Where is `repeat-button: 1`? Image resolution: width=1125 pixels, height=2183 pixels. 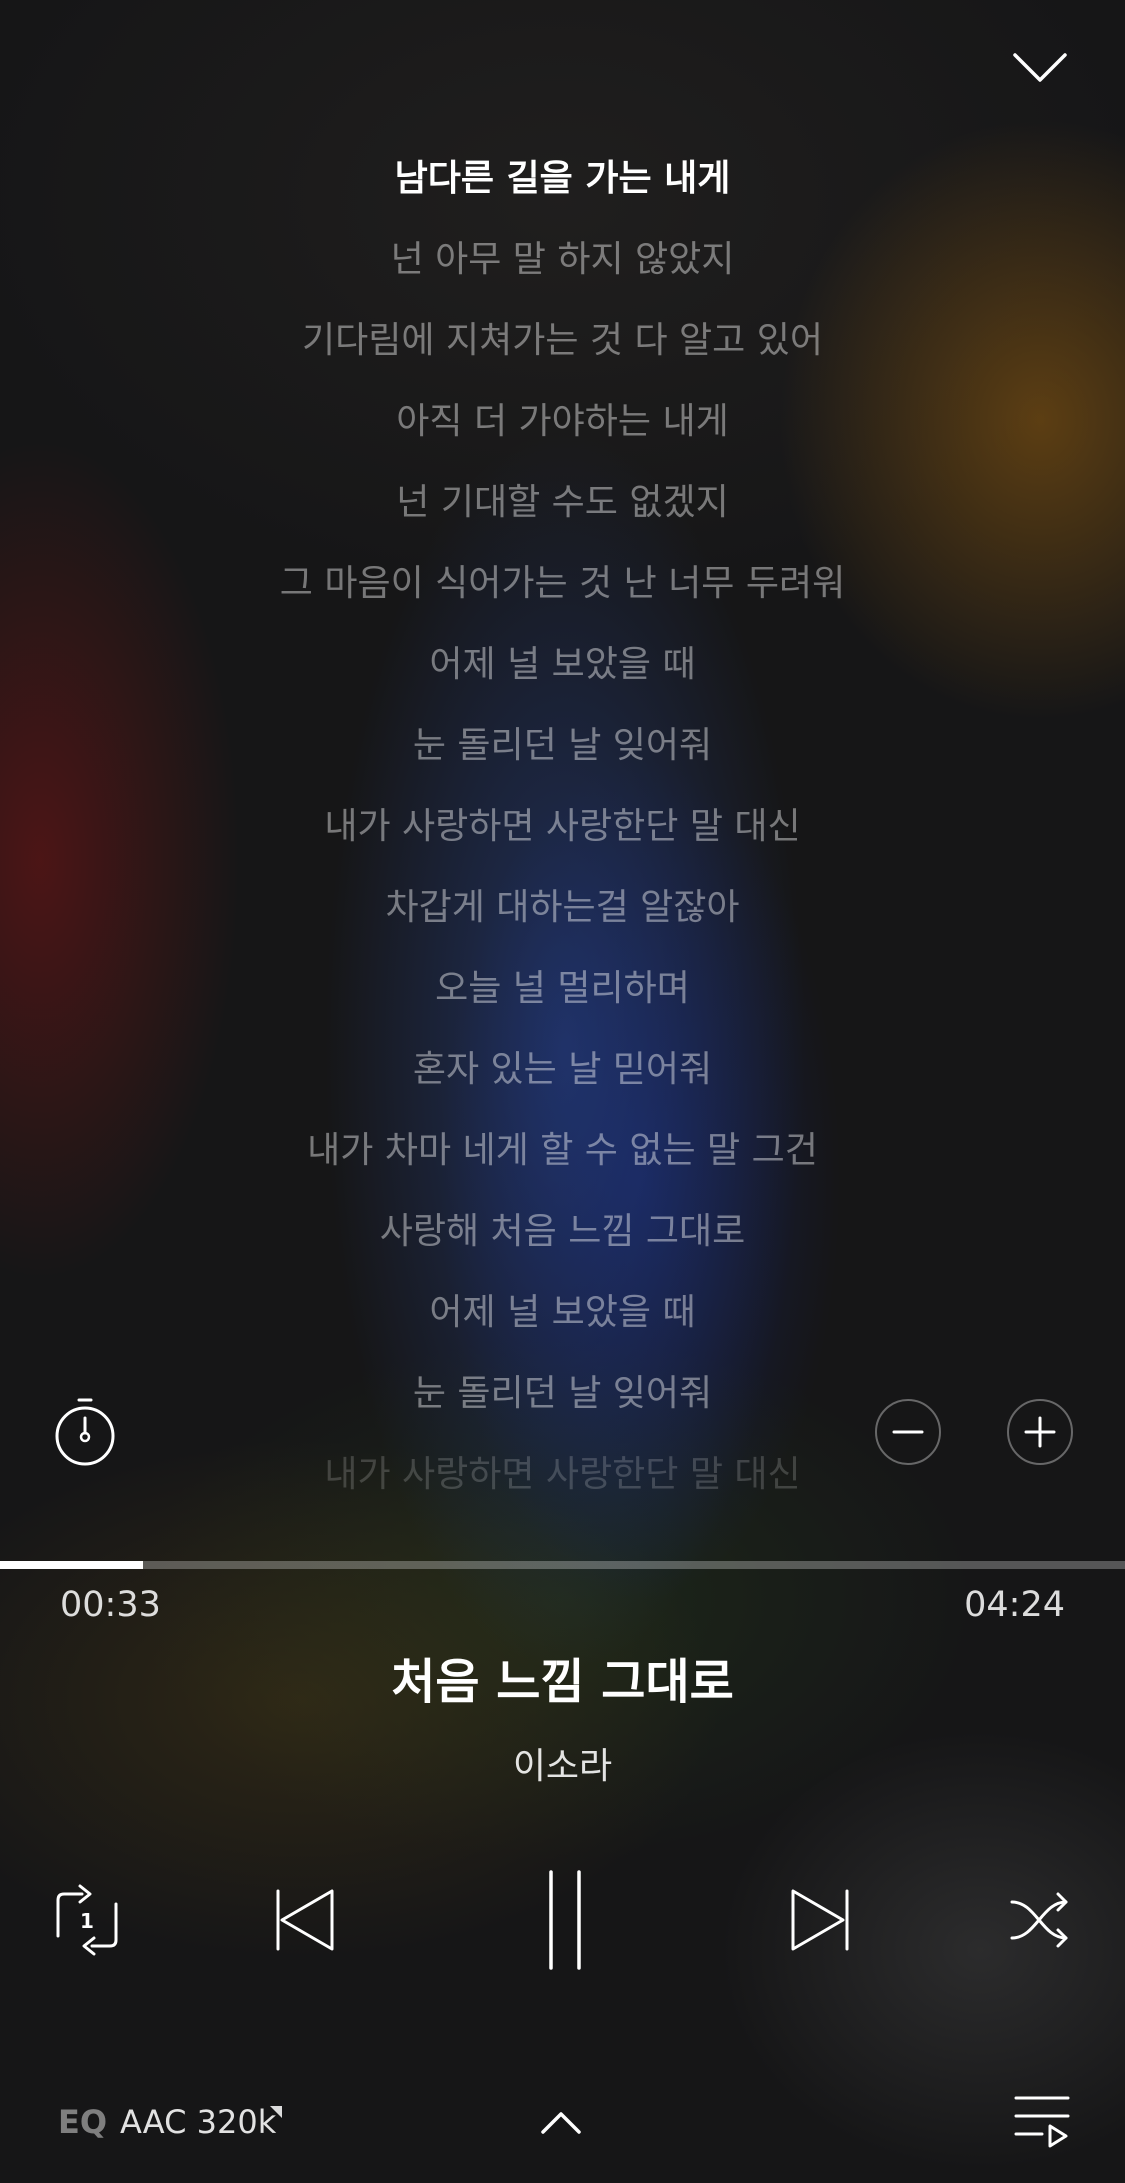
repeat-button: 1 is located at coordinates (87, 1920).